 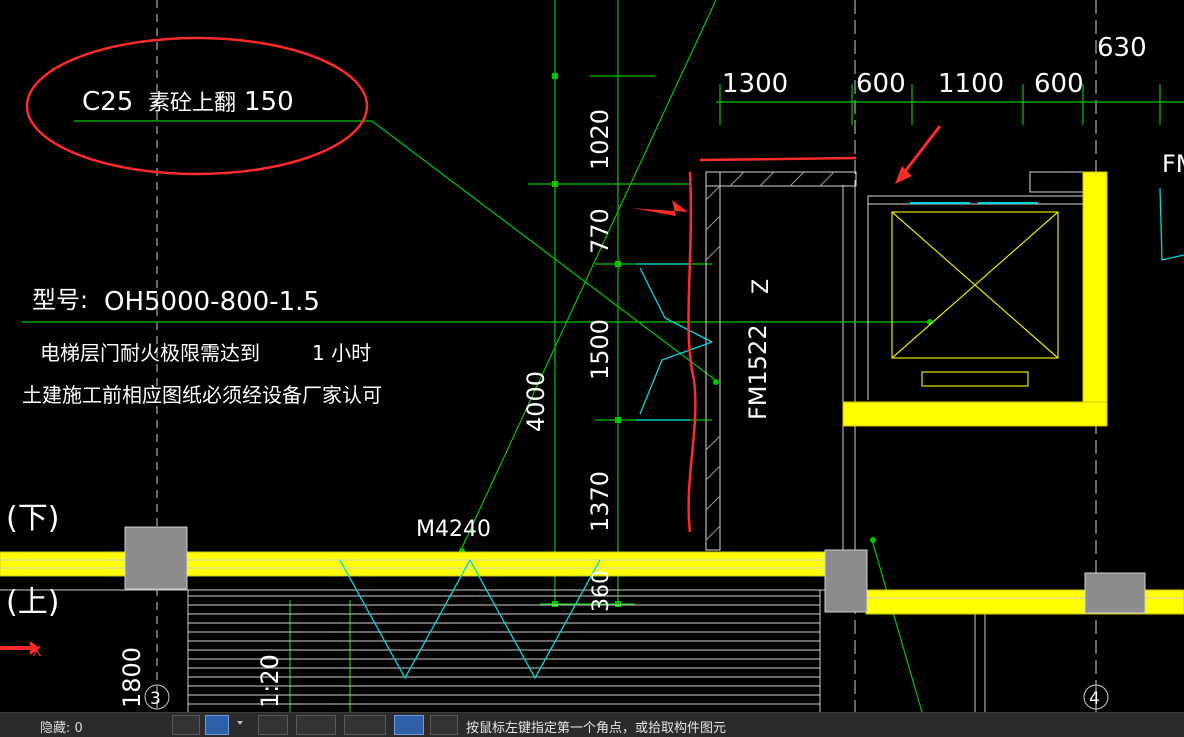 What do you see at coordinates (32, 518) in the screenshot?
I see `stair-down: (下)` at bounding box center [32, 518].